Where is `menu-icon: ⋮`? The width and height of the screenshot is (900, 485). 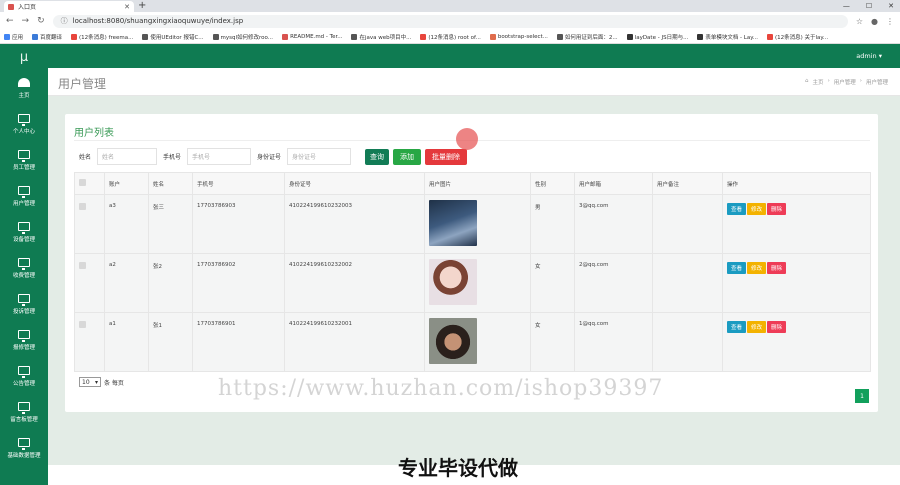 menu-icon: ⋮ is located at coordinates (890, 21).